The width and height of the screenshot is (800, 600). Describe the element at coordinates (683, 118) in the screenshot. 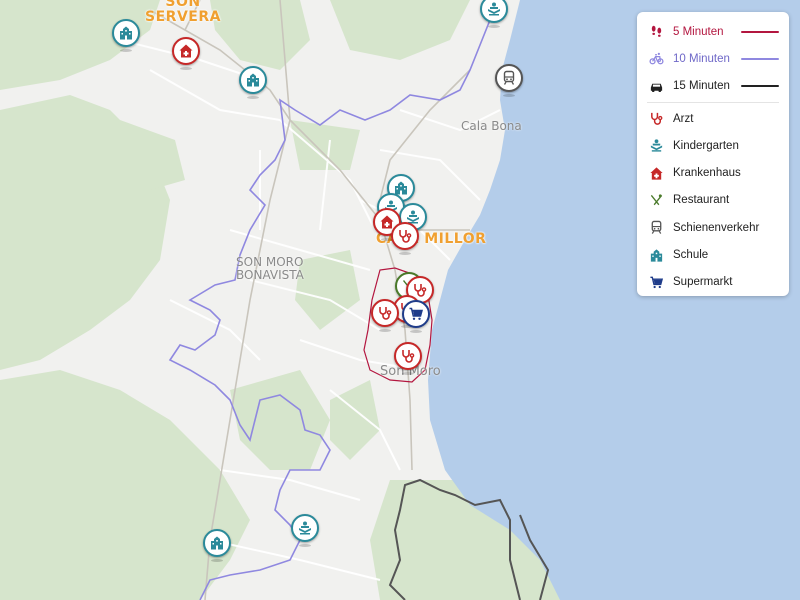

I see `legend-label: Arzt` at that location.